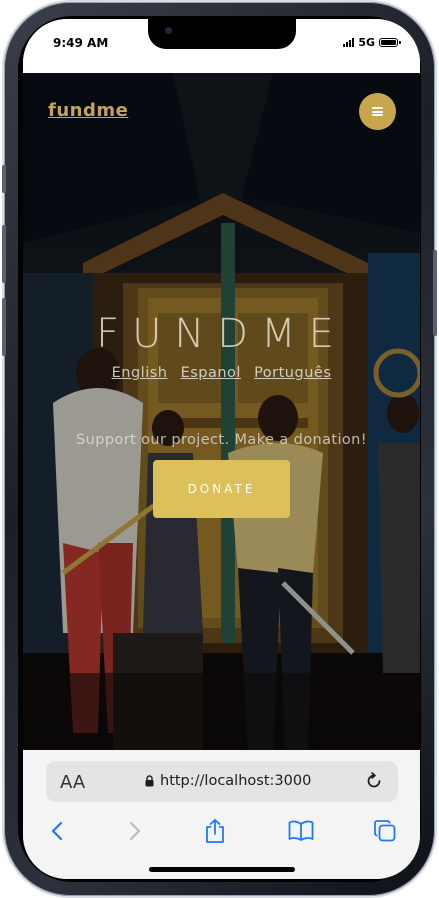  I want to click on url-text: http://localhost:3000, so click(236, 781).